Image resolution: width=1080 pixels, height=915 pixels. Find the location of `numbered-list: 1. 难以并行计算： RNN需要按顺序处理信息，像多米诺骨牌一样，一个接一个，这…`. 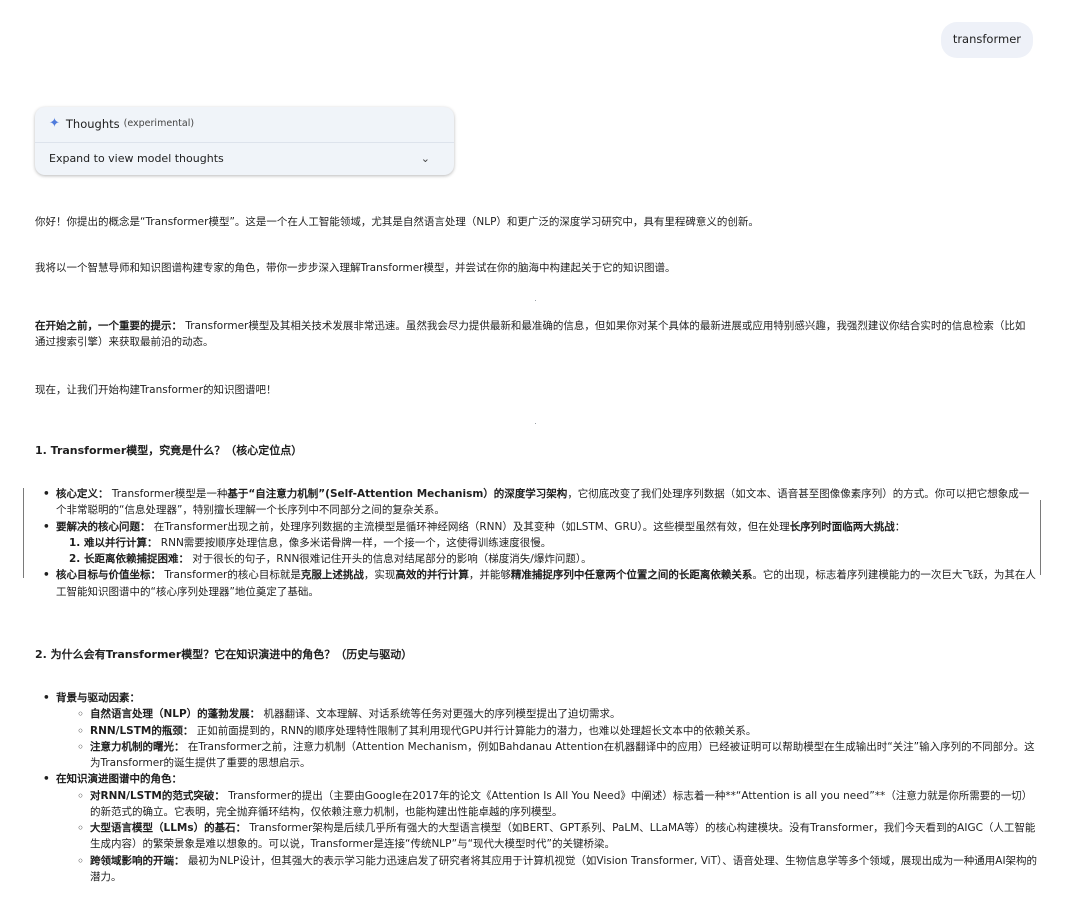

numbered-list: 1. 难以并行计算： RNN需要按顺序处理信息，像多米诺骨牌一样，一个接一个，这… is located at coordinates (547, 551).